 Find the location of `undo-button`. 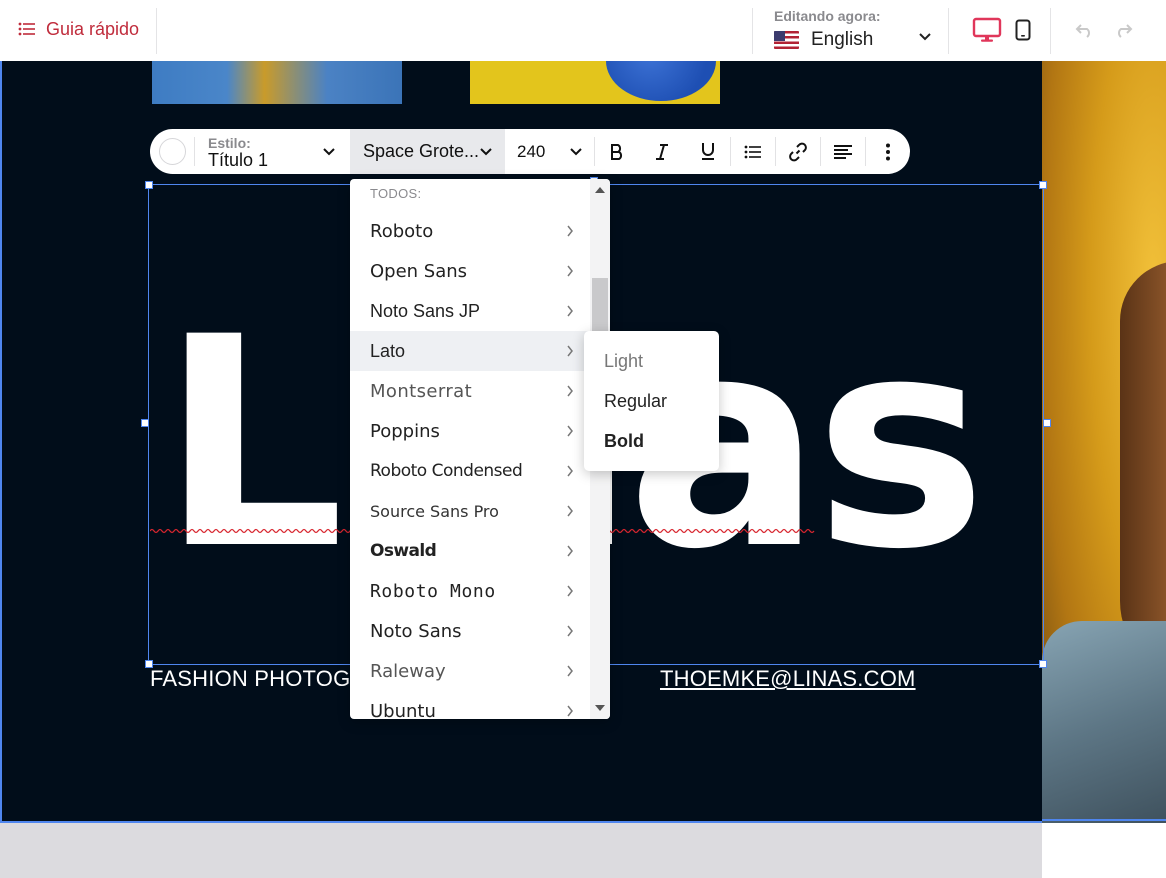

undo-button is located at coordinates (1084, 30).